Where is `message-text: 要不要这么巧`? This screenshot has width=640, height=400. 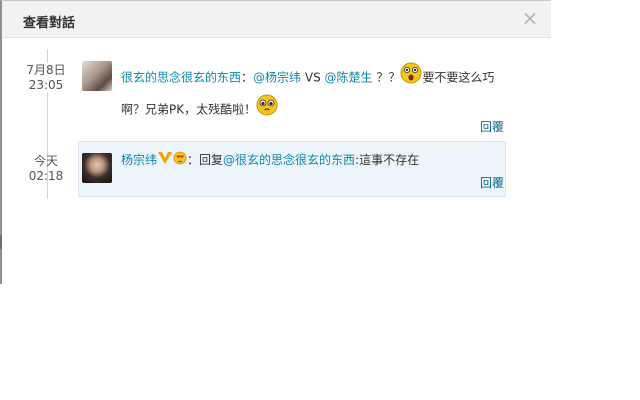 message-text: 要不要这么巧 is located at coordinates (458, 77).